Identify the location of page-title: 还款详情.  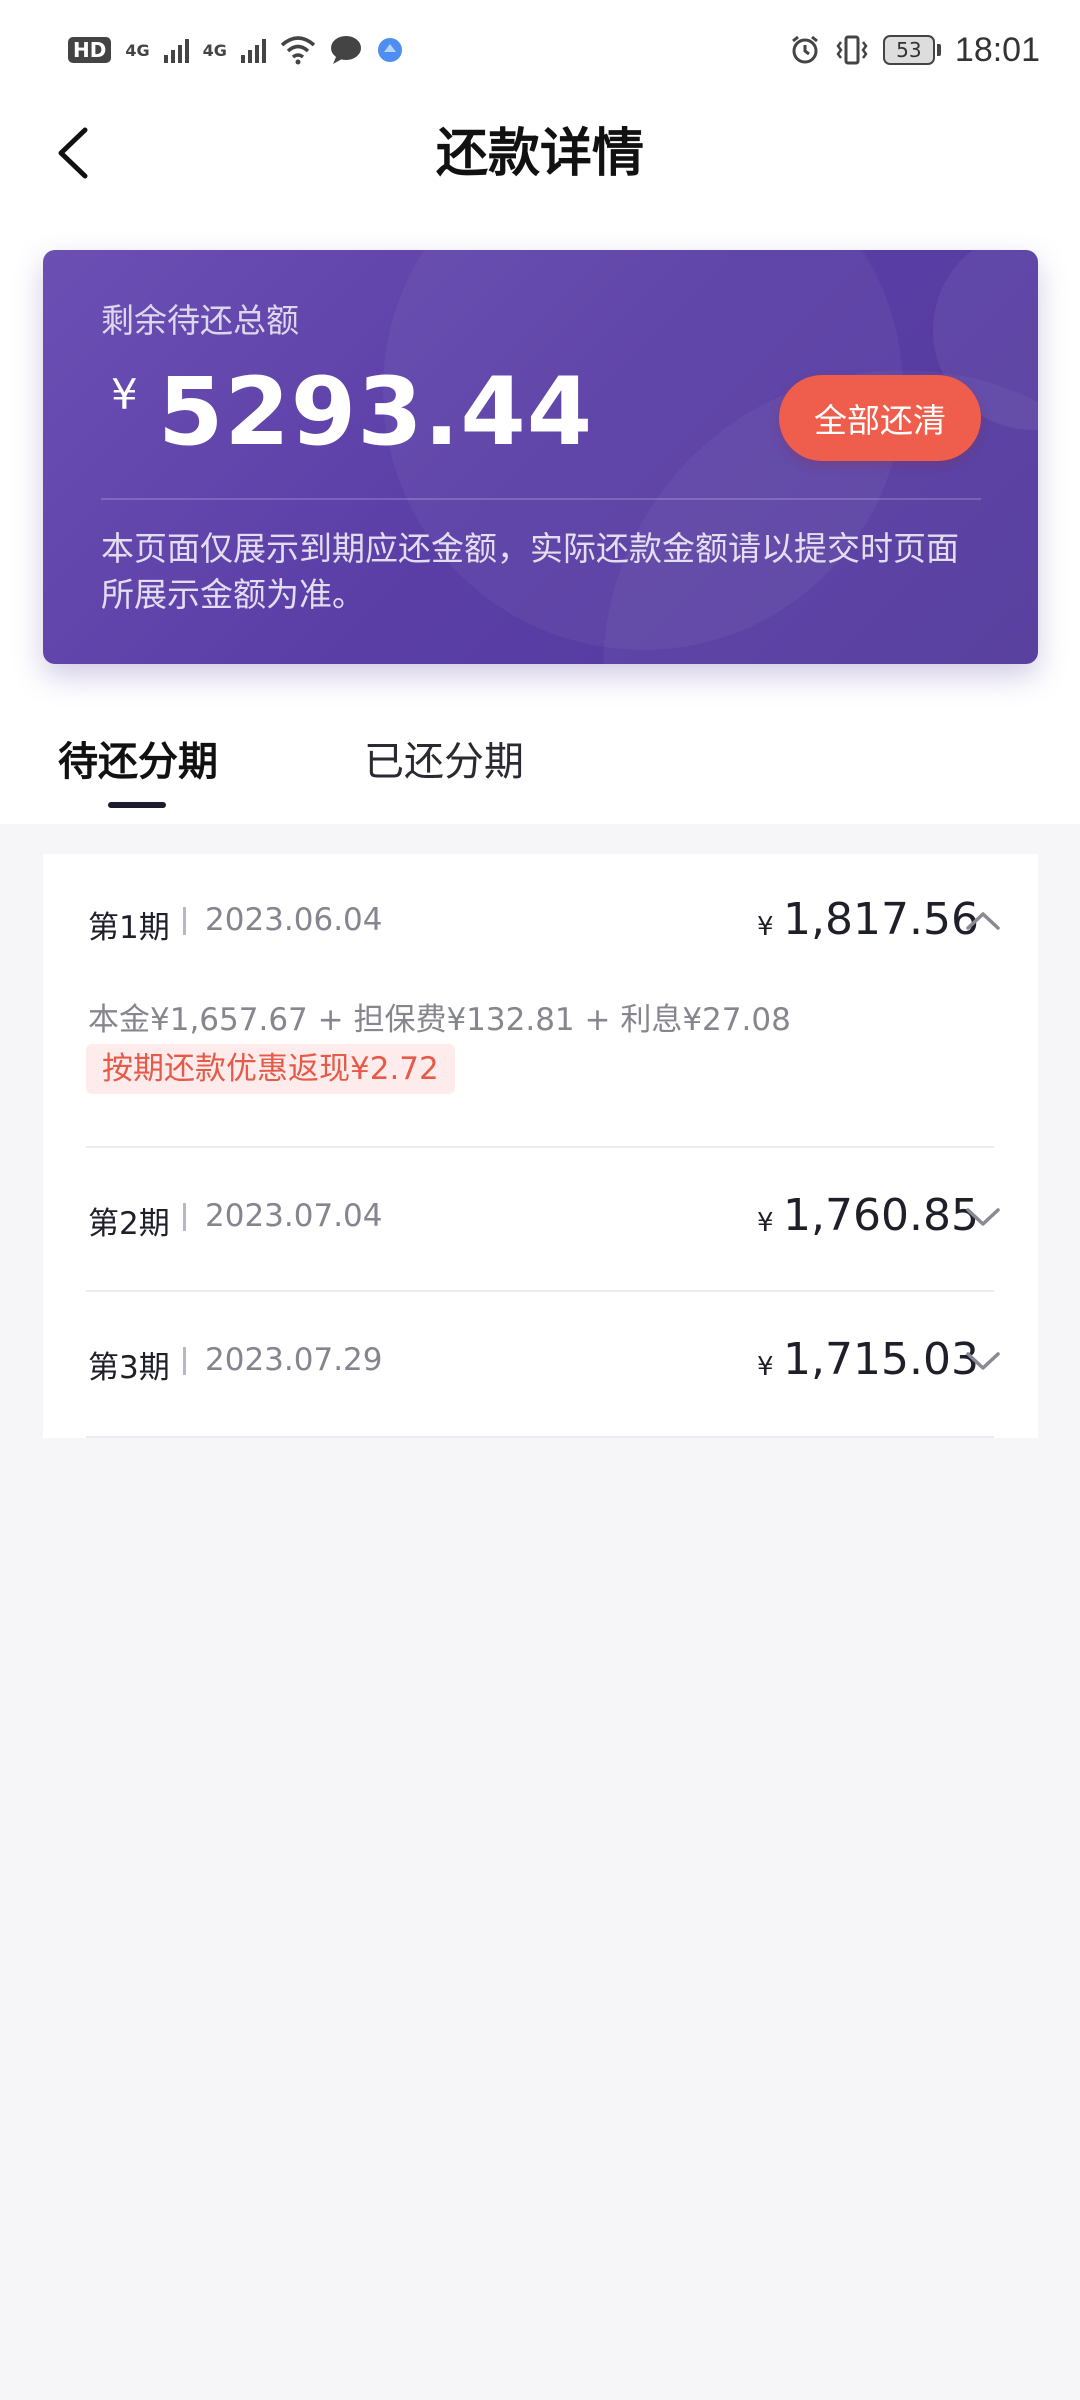
(539, 154).